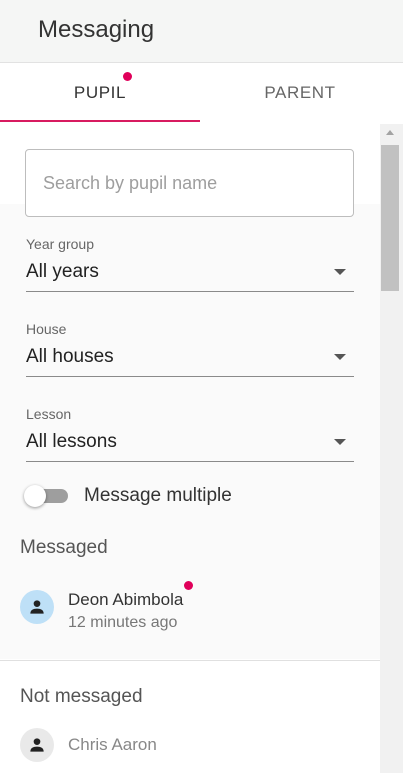 The width and height of the screenshot is (403, 773). I want to click on year-group-label: Year group, so click(60, 244).